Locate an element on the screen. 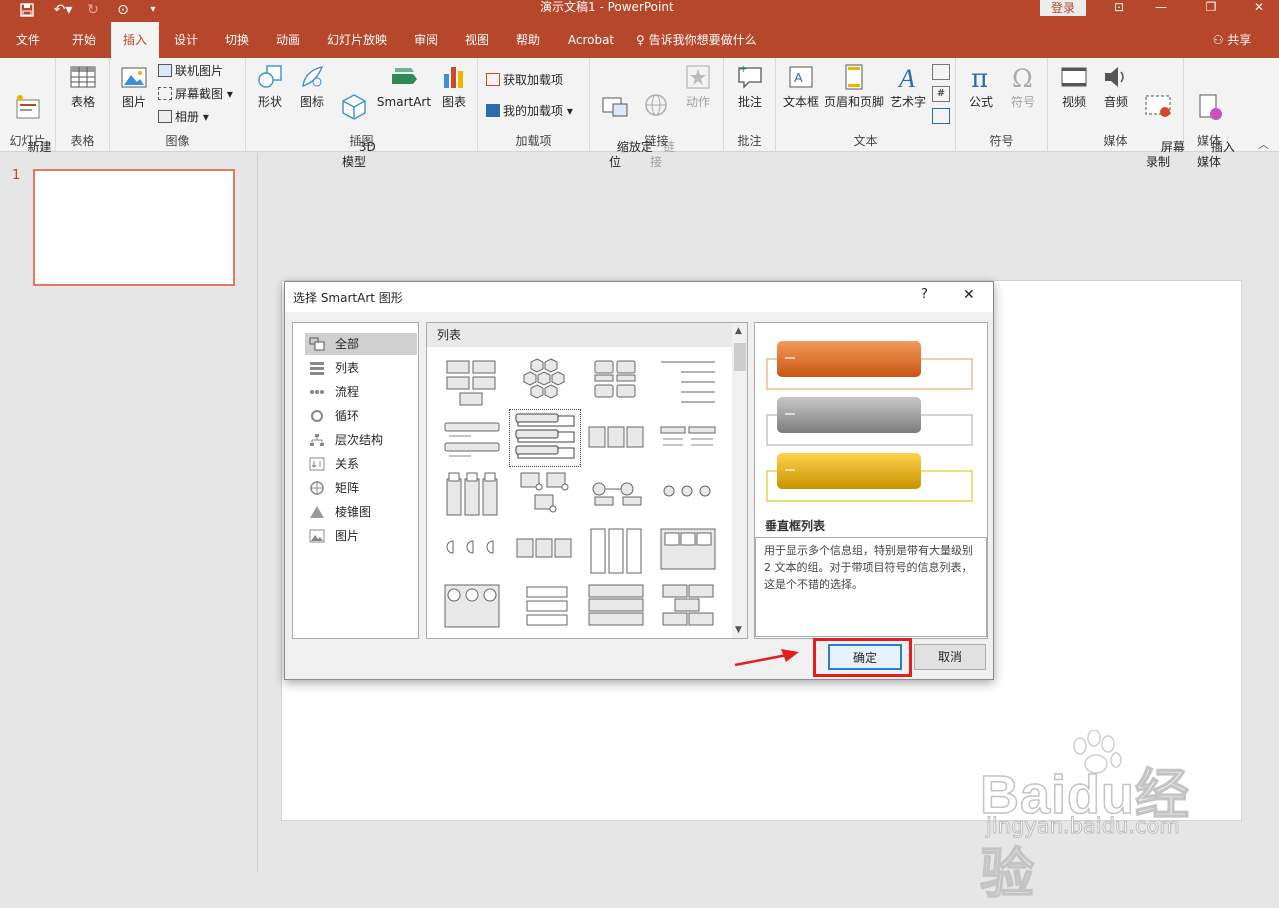 This screenshot has height=908, width=1279. screenshot-button: 屏幕截图 ▾ is located at coordinates (195, 94).